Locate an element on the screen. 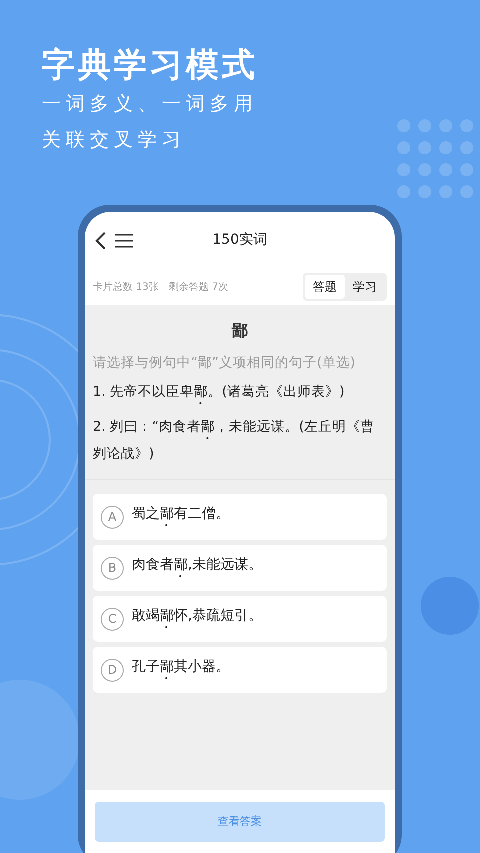 This screenshot has width=480, height=853. menu-icon is located at coordinates (124, 241).